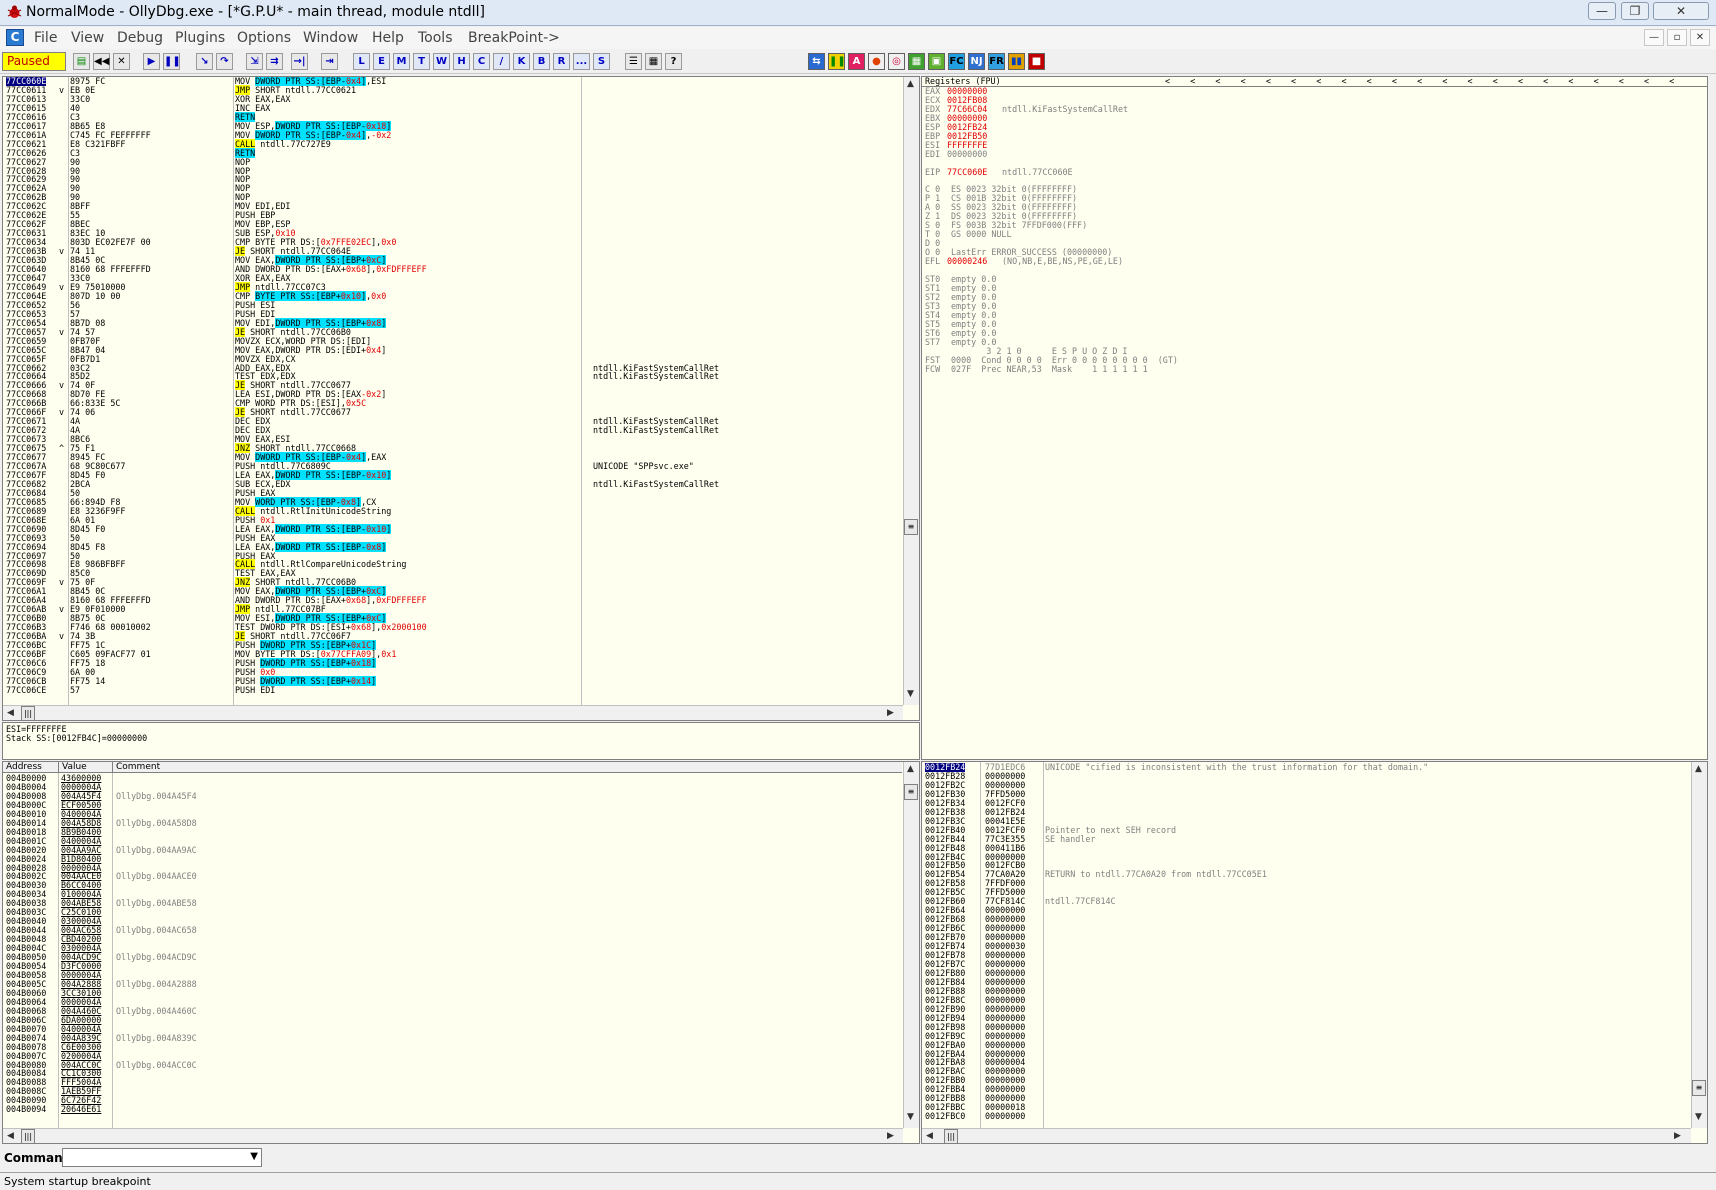 Image resolution: width=1716 pixels, height=1190 pixels. What do you see at coordinates (162, 1157) in the screenshot?
I see `command-input: ▼` at bounding box center [162, 1157].